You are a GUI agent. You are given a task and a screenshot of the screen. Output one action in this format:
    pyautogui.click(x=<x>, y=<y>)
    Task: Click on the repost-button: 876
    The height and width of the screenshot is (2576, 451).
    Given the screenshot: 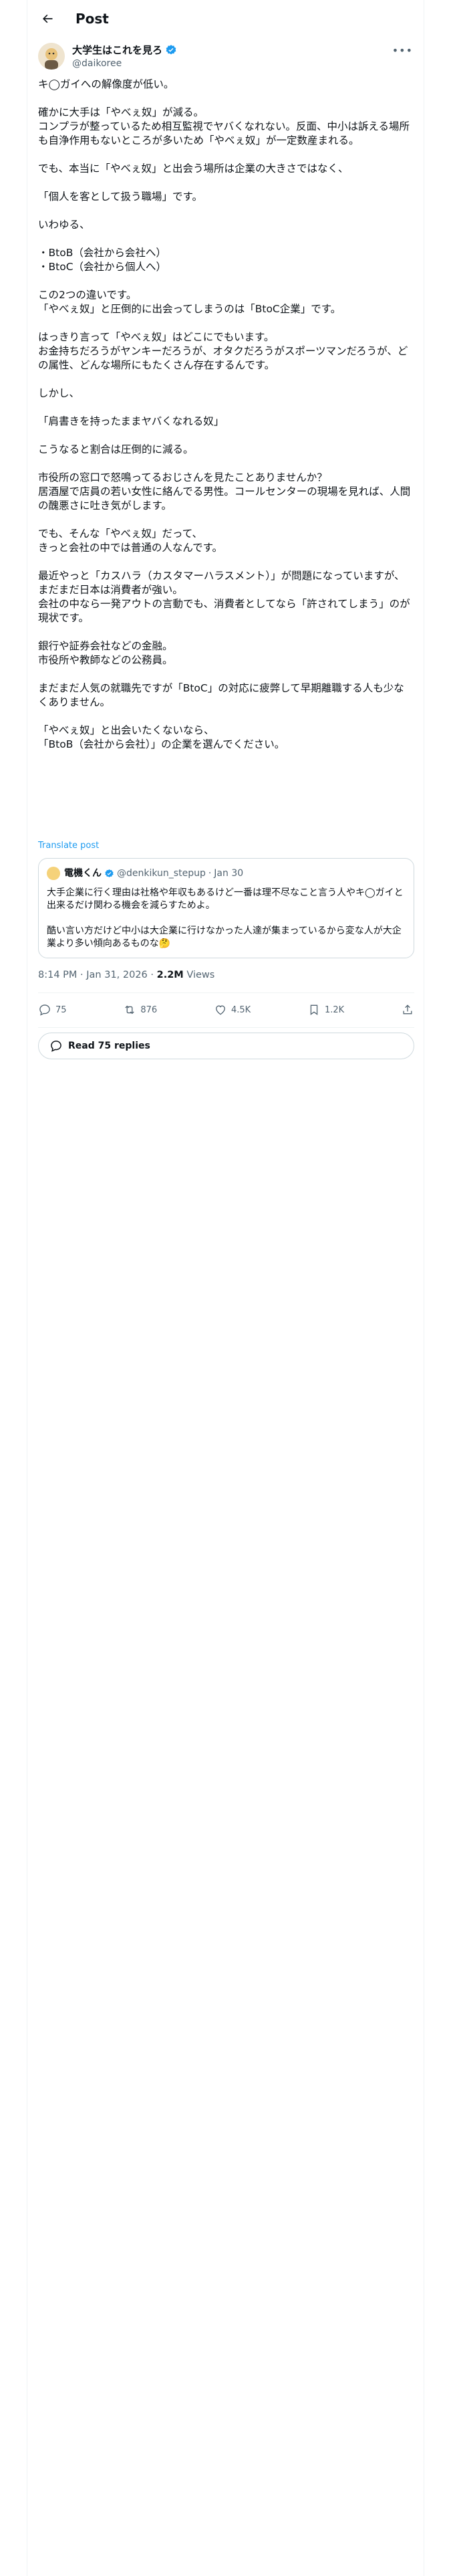 What is the action you would take?
    pyautogui.click(x=140, y=1010)
    